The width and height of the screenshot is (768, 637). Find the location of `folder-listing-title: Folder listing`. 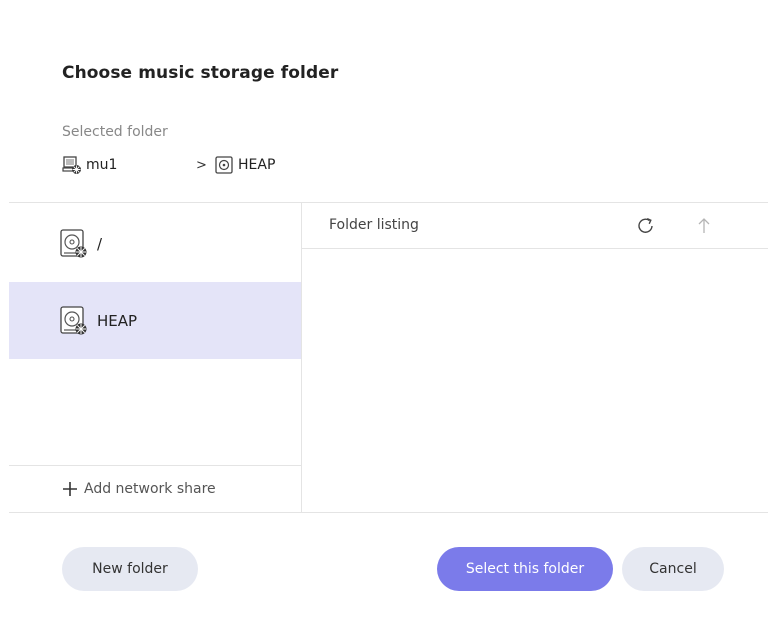

folder-listing-title: Folder listing is located at coordinates (374, 225).